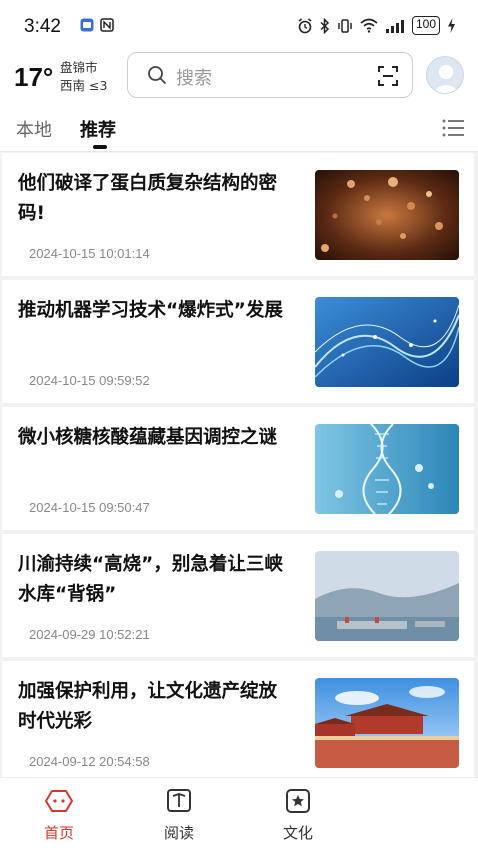 The height and width of the screenshot is (850, 478). What do you see at coordinates (98, 129) in the screenshot?
I see `tab-recommend: 推荐` at bounding box center [98, 129].